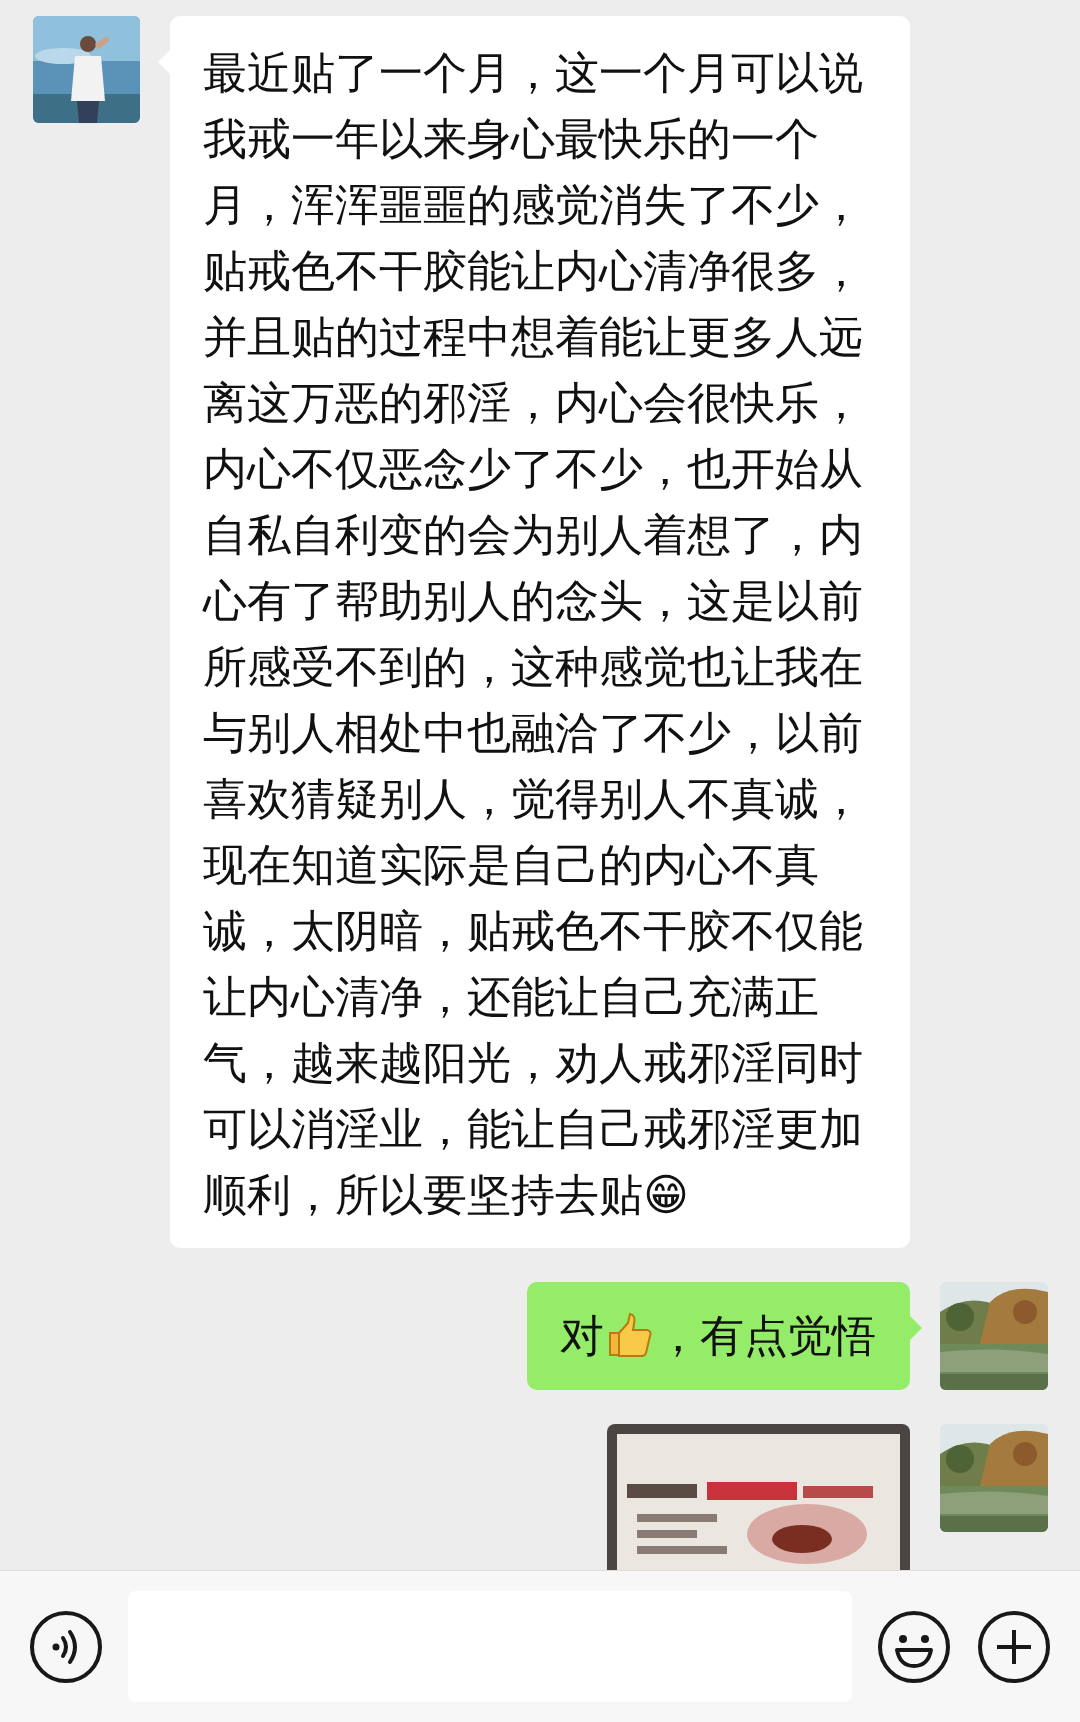 Image resolution: width=1080 pixels, height=1722 pixels. I want to click on message-text: 对, so click(582, 1335).